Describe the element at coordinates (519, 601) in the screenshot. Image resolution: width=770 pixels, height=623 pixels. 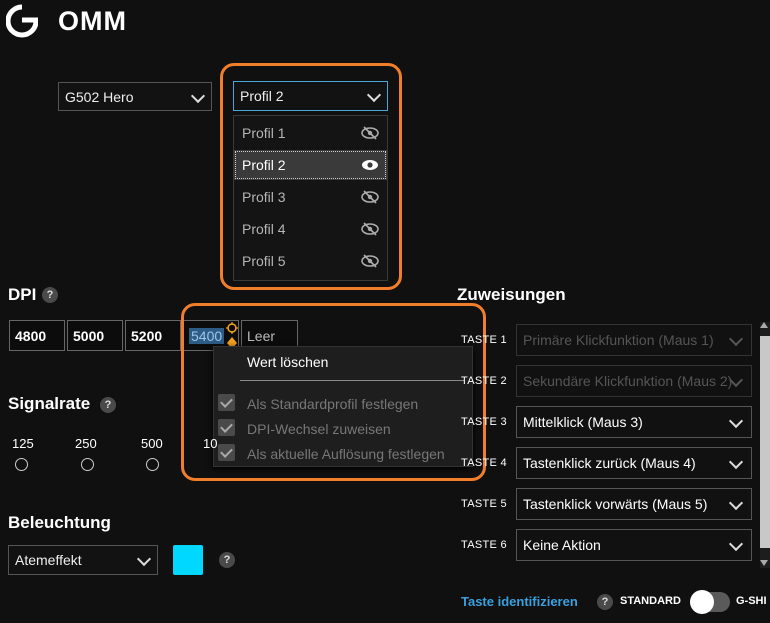
I see `identify-button-link: Taste identifizieren` at that location.